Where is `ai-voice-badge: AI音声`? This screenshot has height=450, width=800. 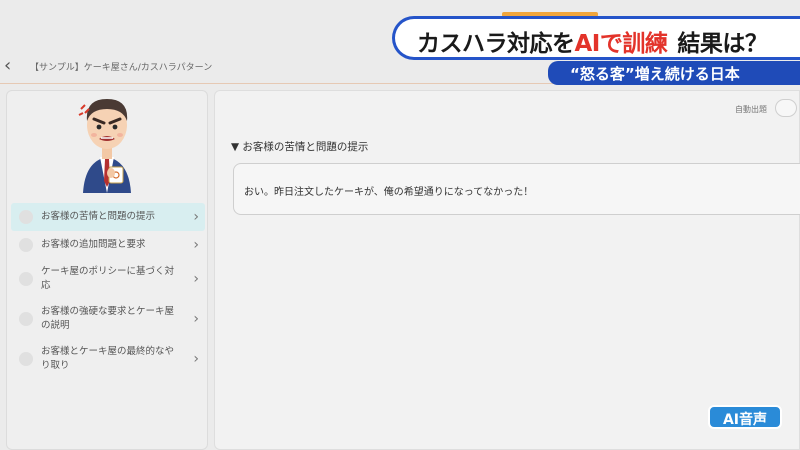 ai-voice-badge: AI音声 is located at coordinates (745, 417).